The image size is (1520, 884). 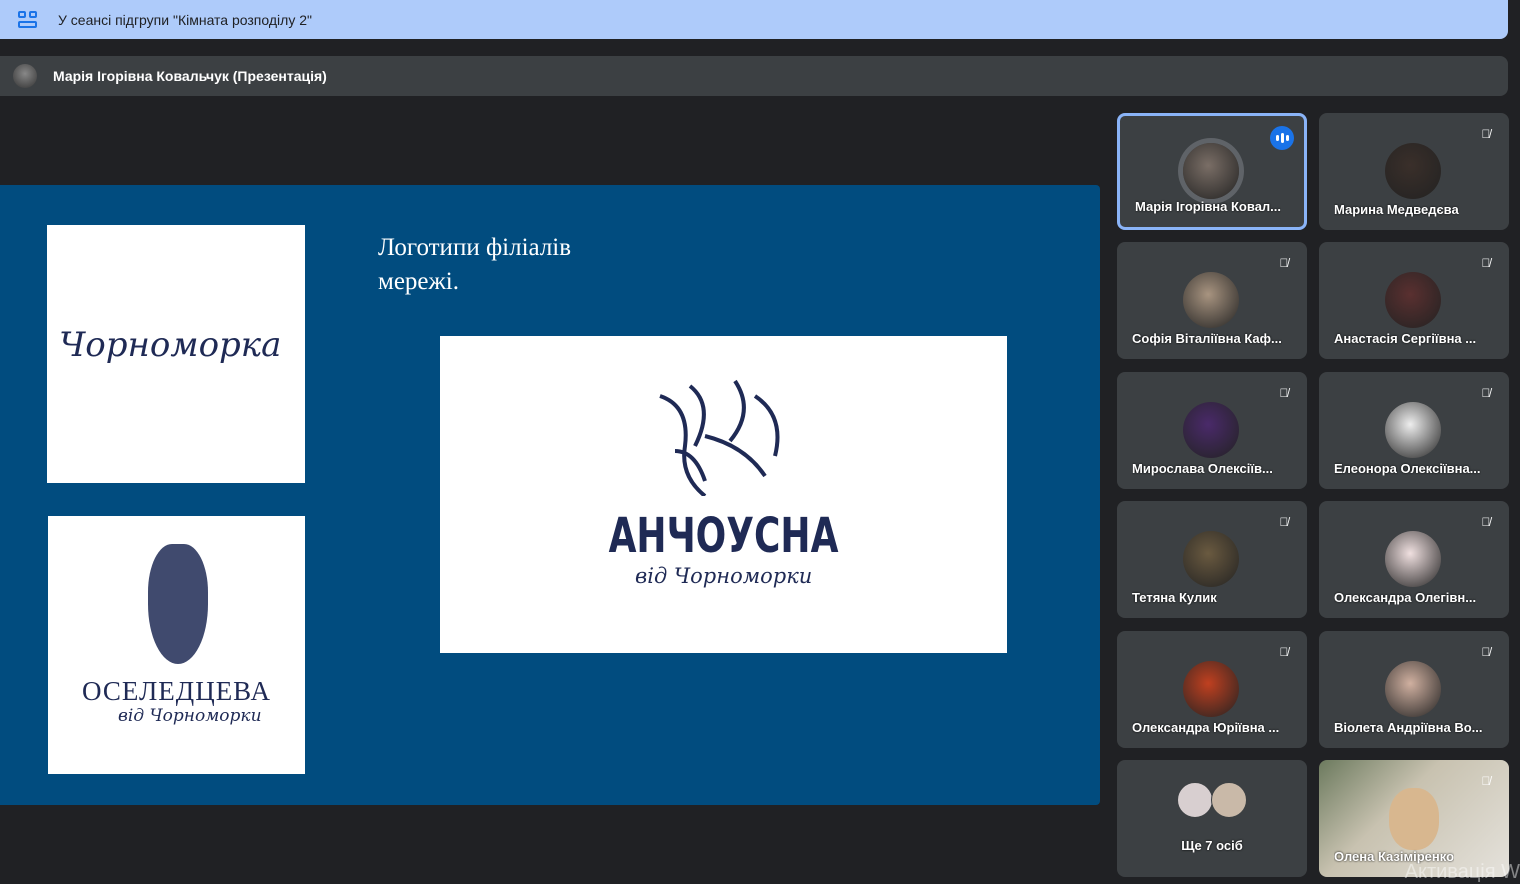 I want to click on slide-title: Логотипи філіалів мережі., so click(x=475, y=264).